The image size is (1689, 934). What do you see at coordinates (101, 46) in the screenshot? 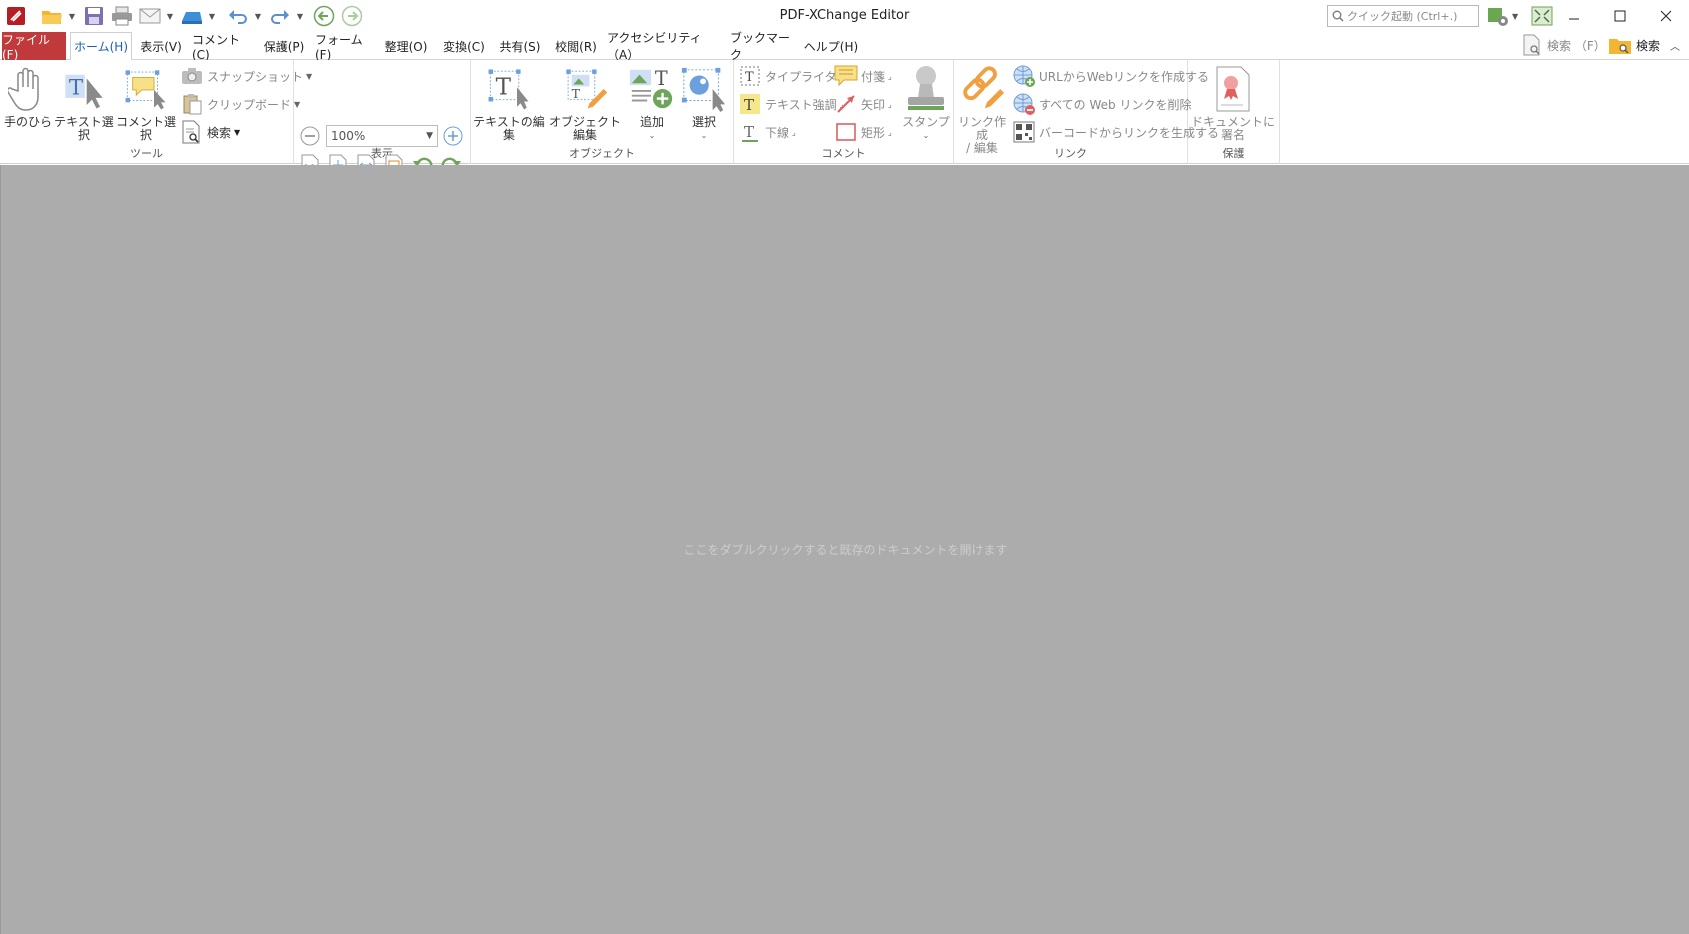
I see `tab-home: ホーム(H)` at bounding box center [101, 46].